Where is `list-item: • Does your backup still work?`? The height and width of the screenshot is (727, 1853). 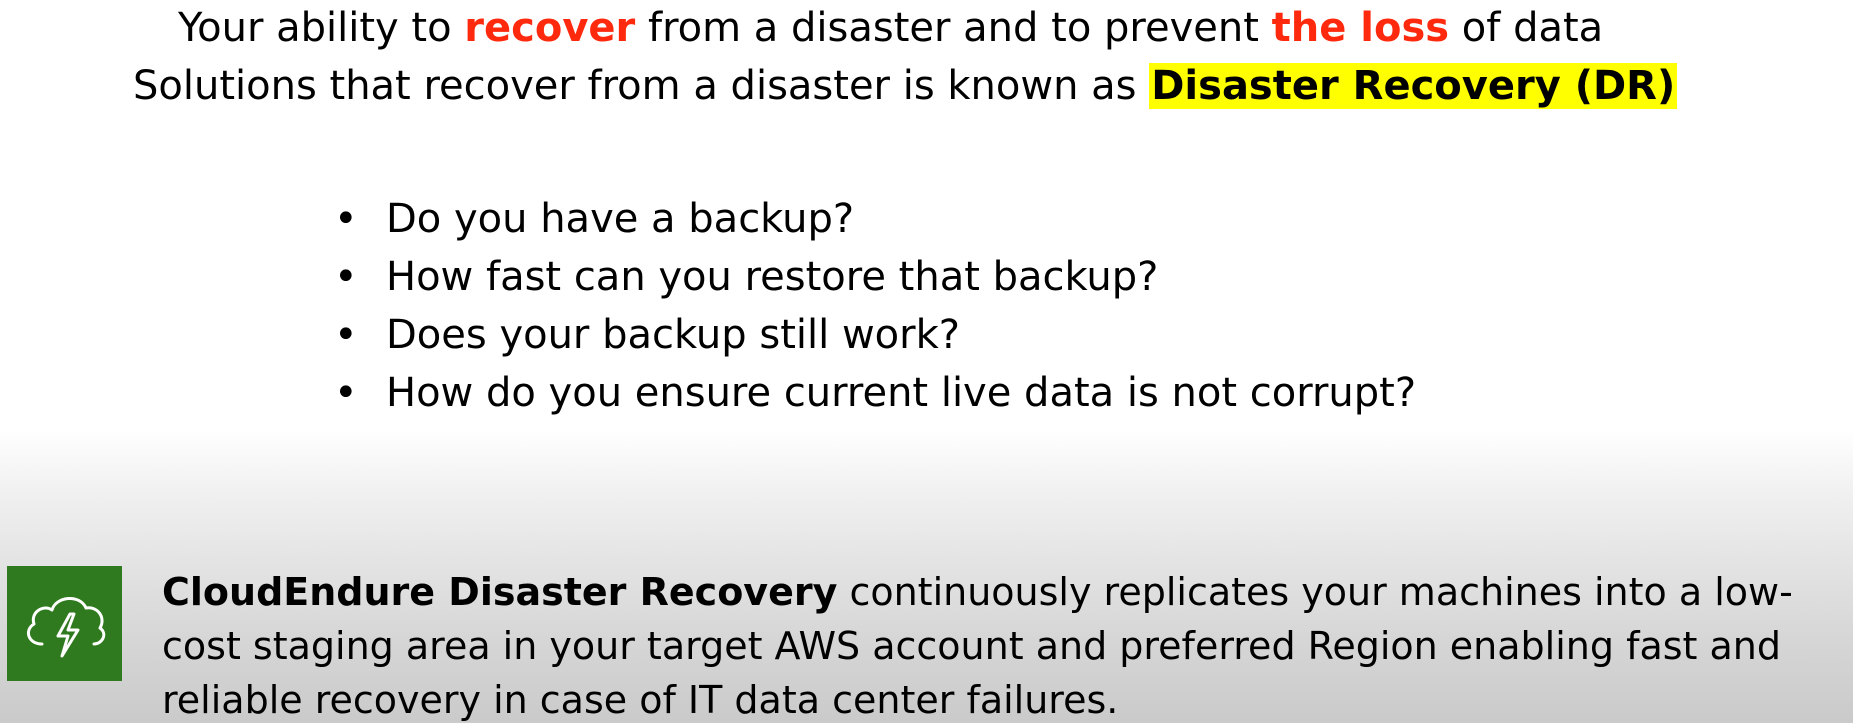
list-item: • Does your backup still work? is located at coordinates (873, 335).